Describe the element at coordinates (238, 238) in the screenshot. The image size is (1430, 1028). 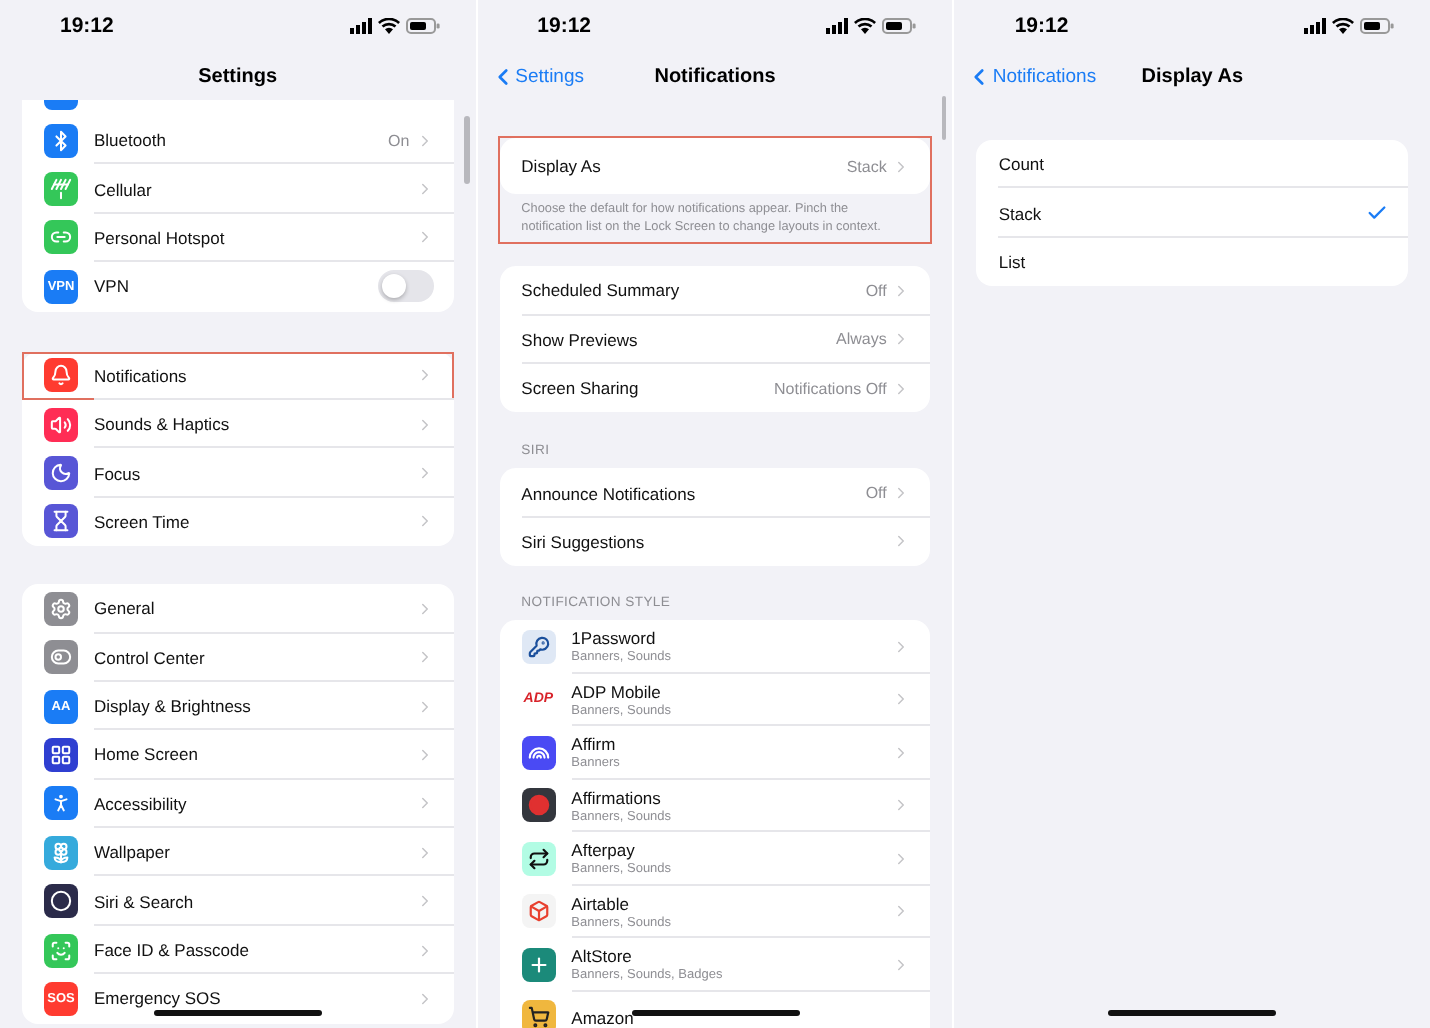
I see `settings-row: Personal Hotspot` at that location.